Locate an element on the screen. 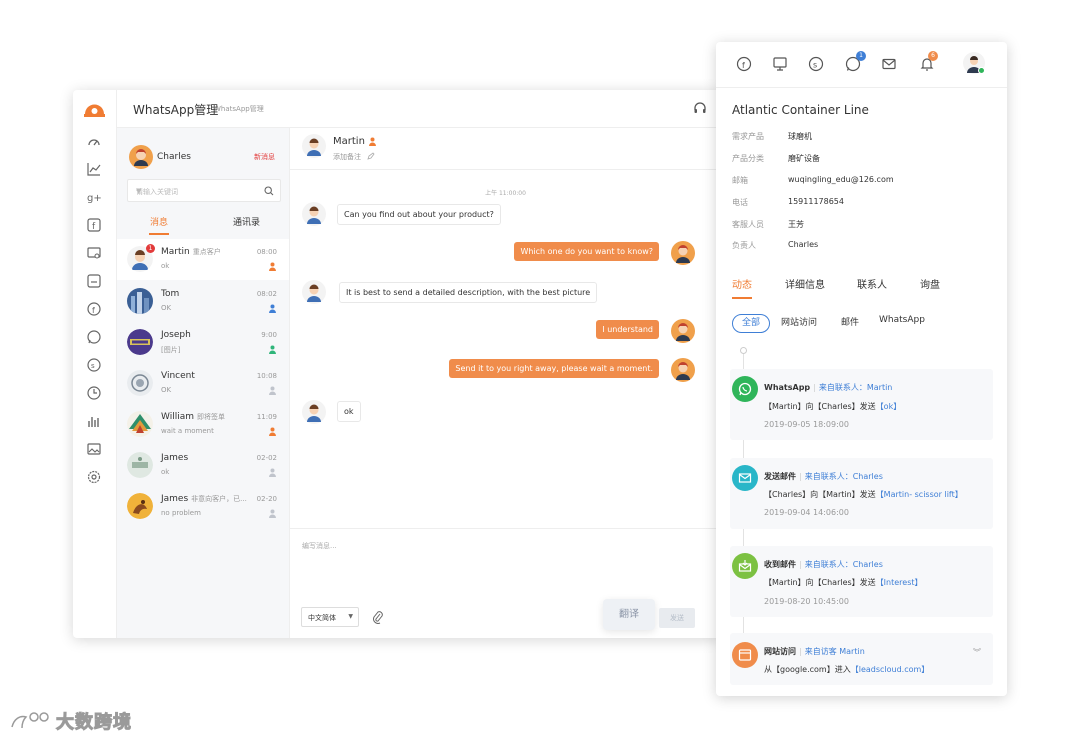 This screenshot has width=1080, height=739. activity-title: 网站访问 | 来自访客 Martin is located at coordinates (814, 651).